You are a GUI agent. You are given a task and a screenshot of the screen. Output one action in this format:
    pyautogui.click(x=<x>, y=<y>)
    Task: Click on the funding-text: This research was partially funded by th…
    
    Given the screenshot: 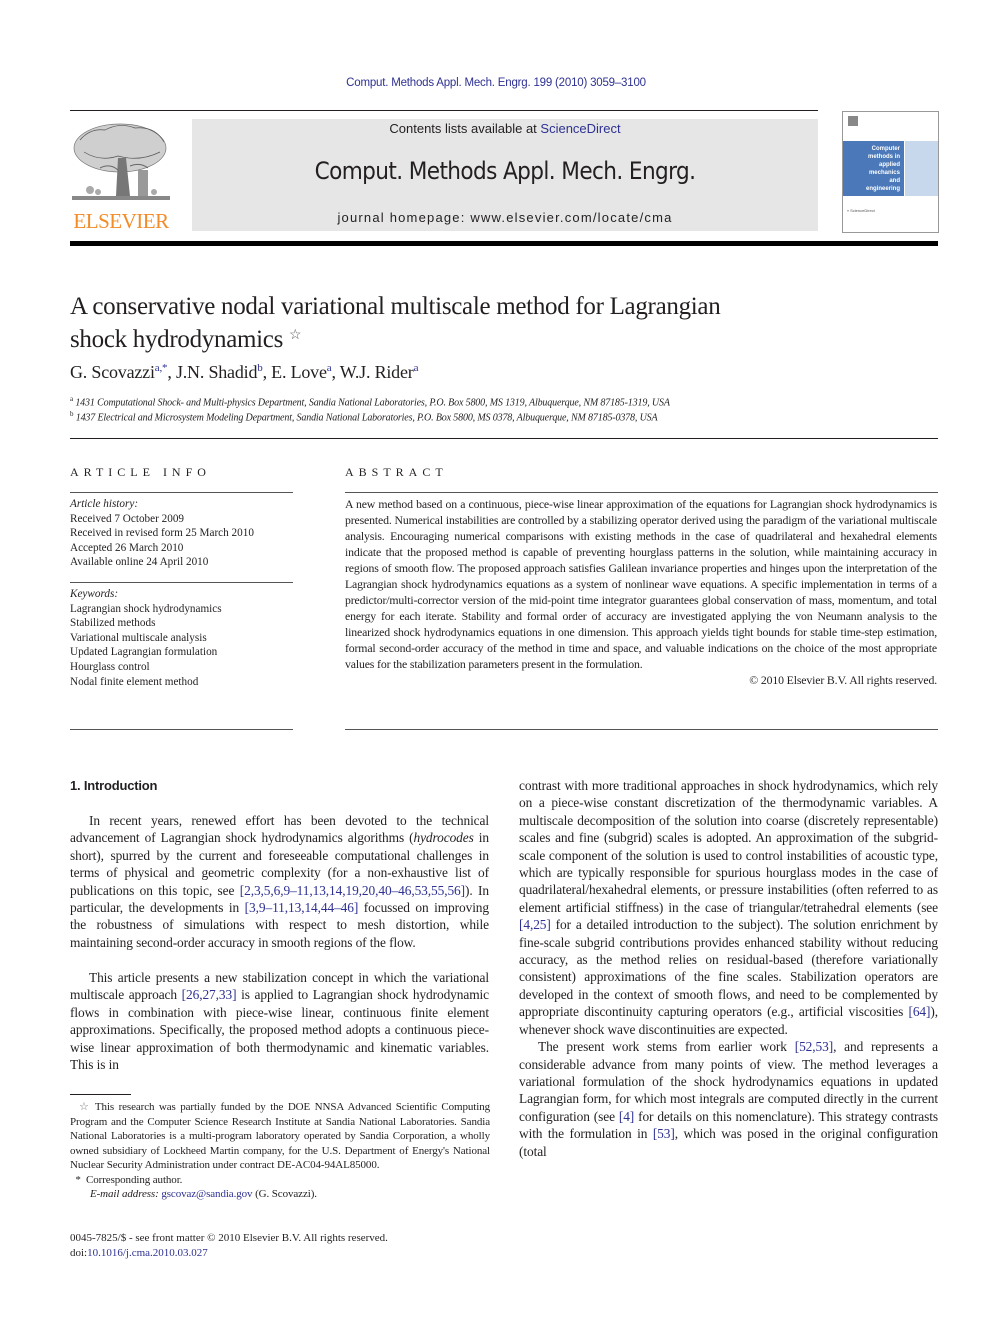 What is the action you would take?
    pyautogui.click(x=280, y=1136)
    